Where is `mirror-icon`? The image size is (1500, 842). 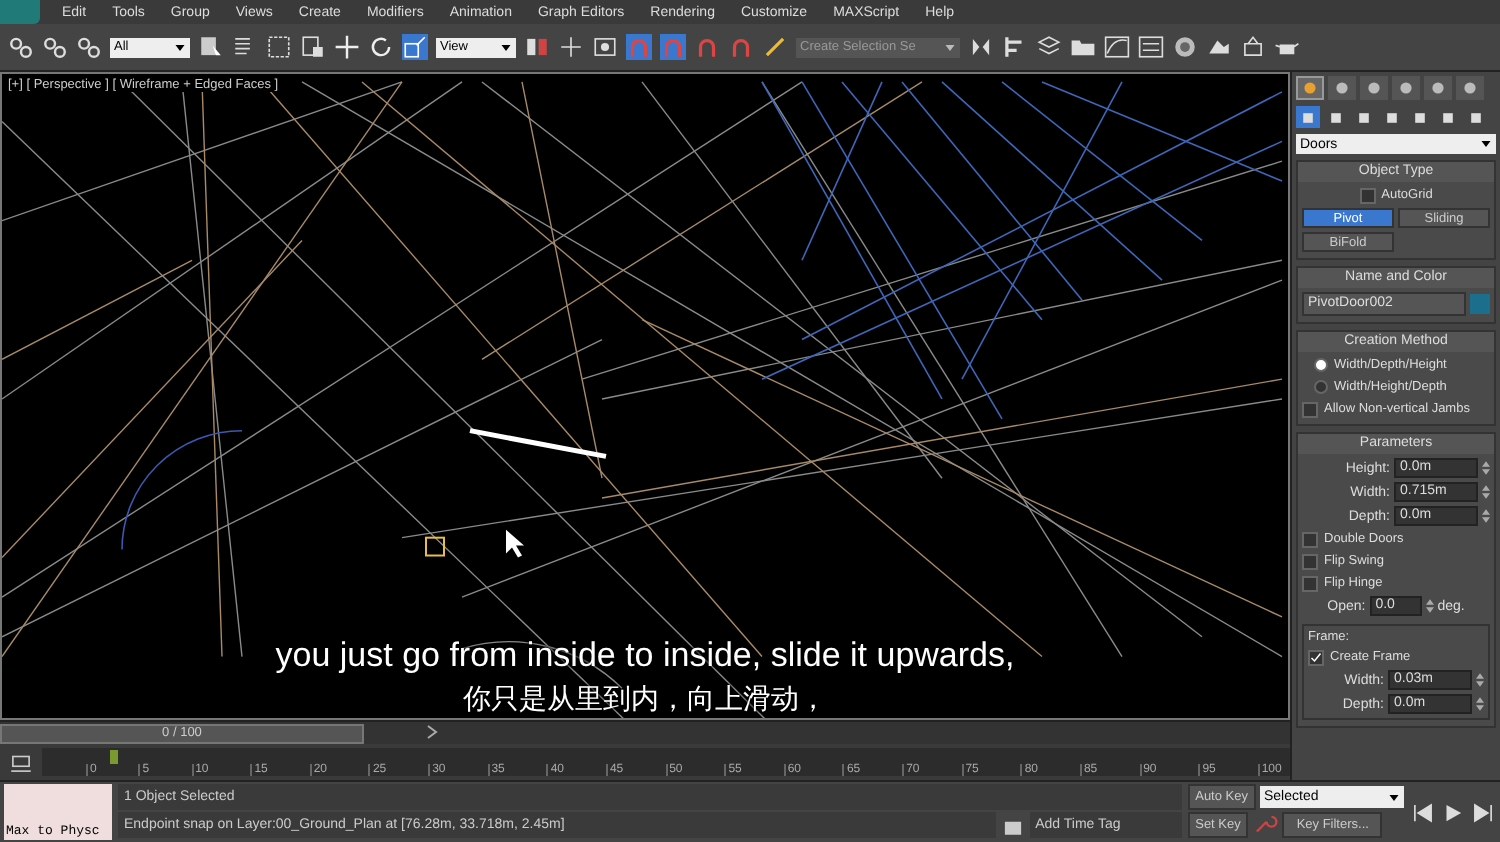
mirror-icon is located at coordinates (981, 47).